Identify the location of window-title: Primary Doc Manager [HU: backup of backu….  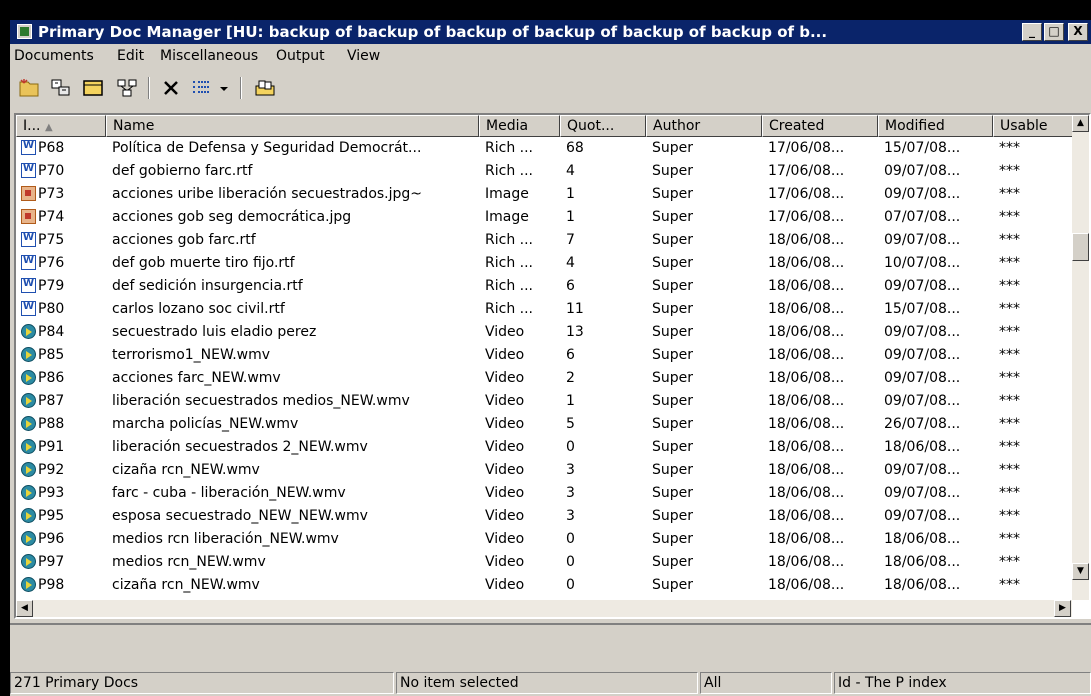
(433, 32).